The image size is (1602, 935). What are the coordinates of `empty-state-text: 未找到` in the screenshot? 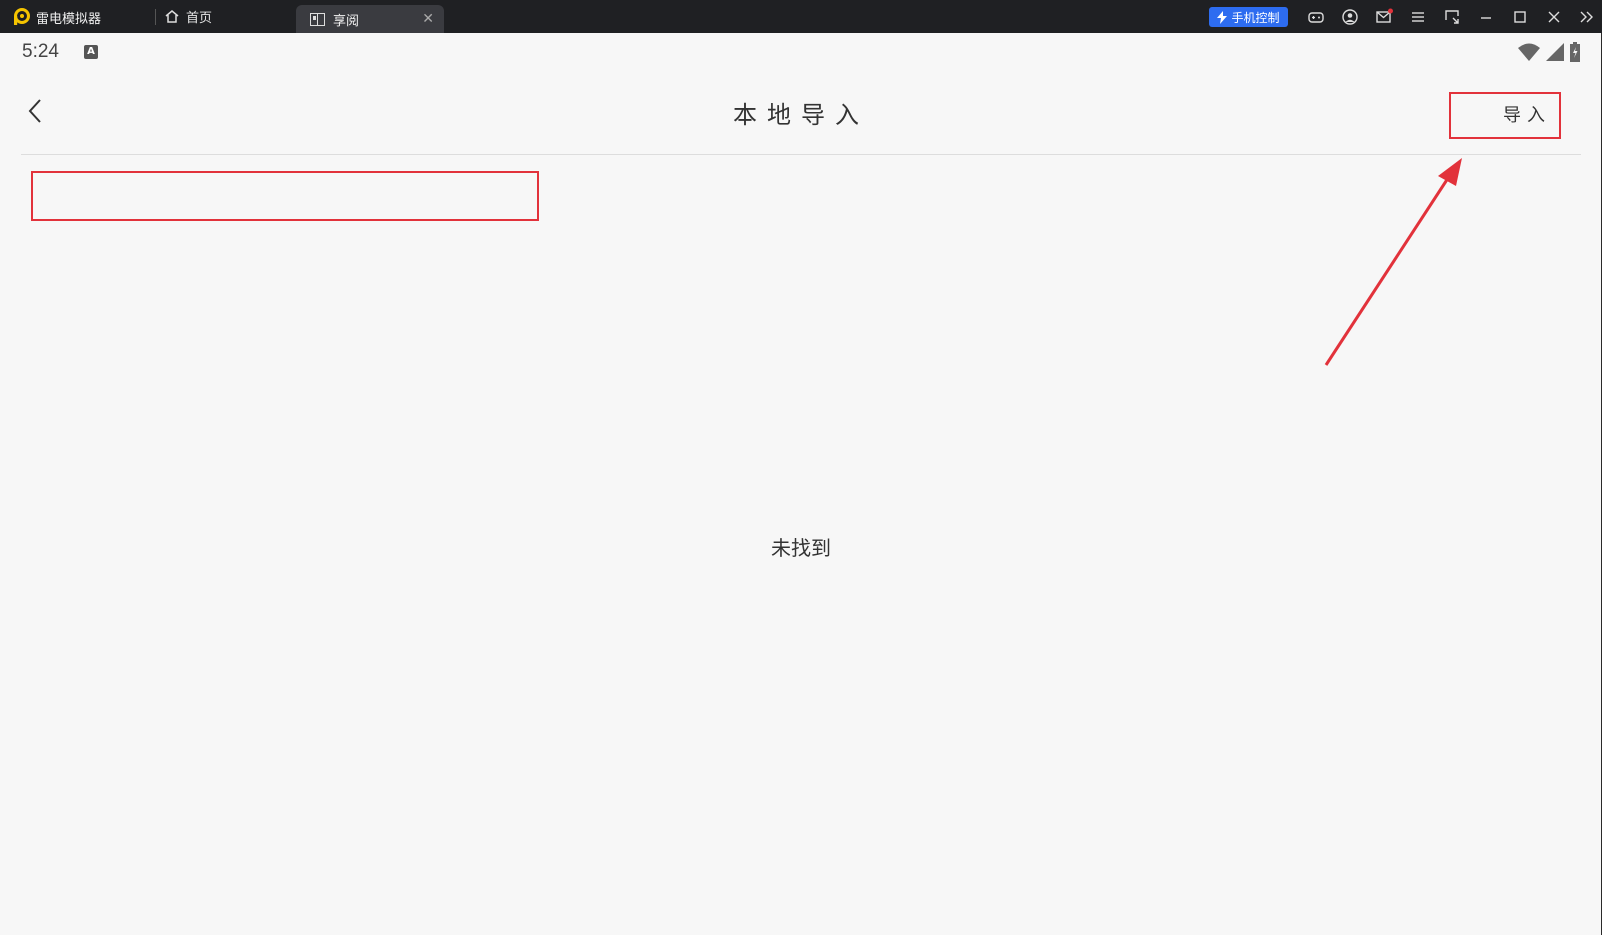 It's located at (801, 548).